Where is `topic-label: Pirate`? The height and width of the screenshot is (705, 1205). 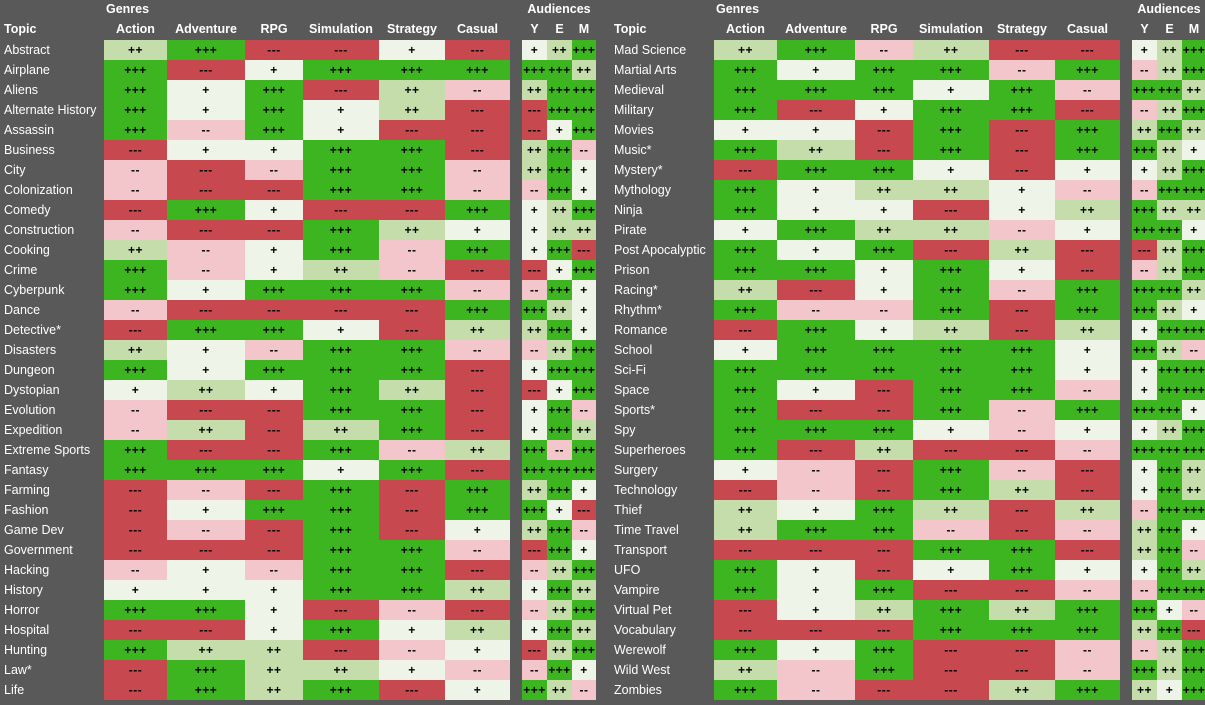
topic-label: Pirate is located at coordinates (662, 230).